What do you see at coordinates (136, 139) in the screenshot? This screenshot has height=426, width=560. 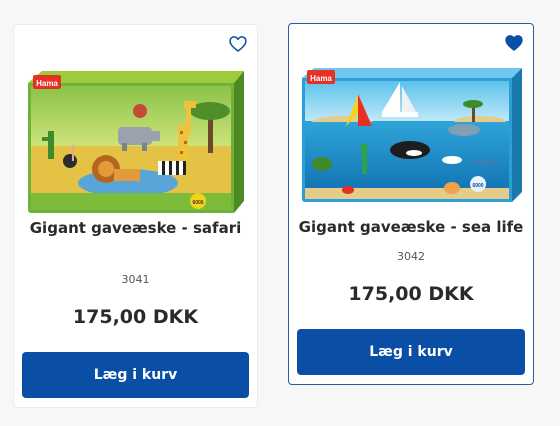 I see `product-image-safari: Hama 6000` at bounding box center [136, 139].